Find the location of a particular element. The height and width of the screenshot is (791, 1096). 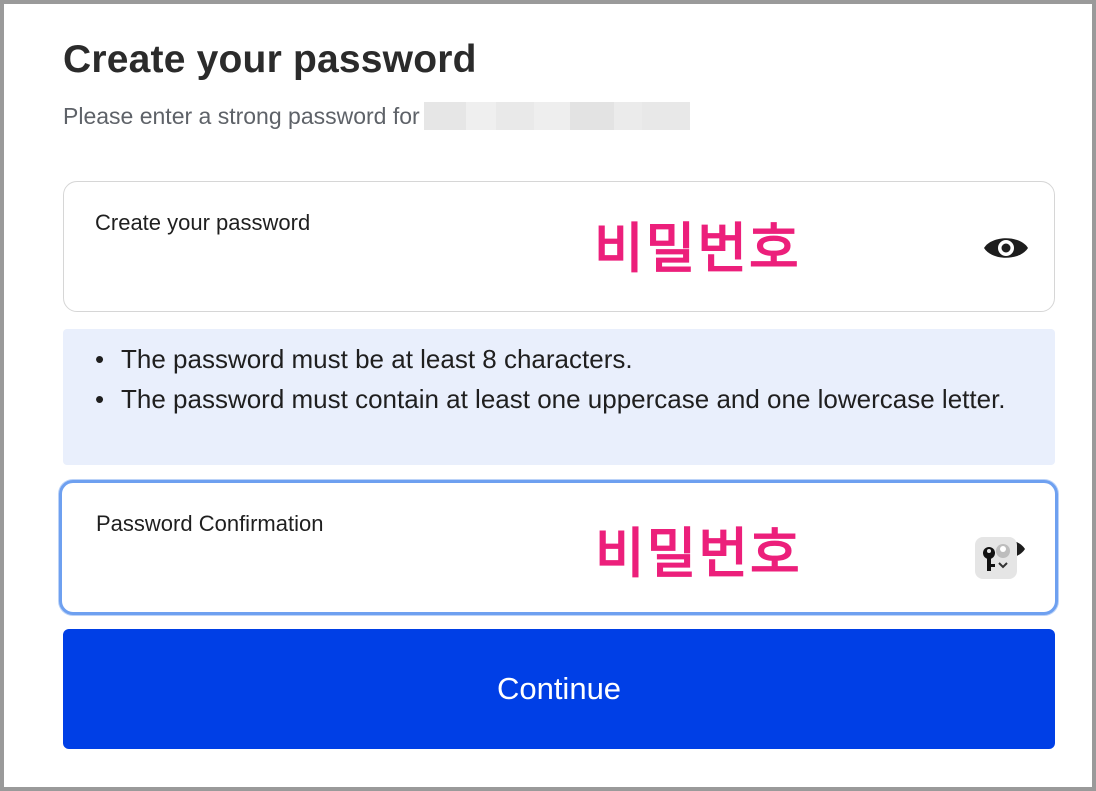

eye-icon is located at coordinates (1006, 248).